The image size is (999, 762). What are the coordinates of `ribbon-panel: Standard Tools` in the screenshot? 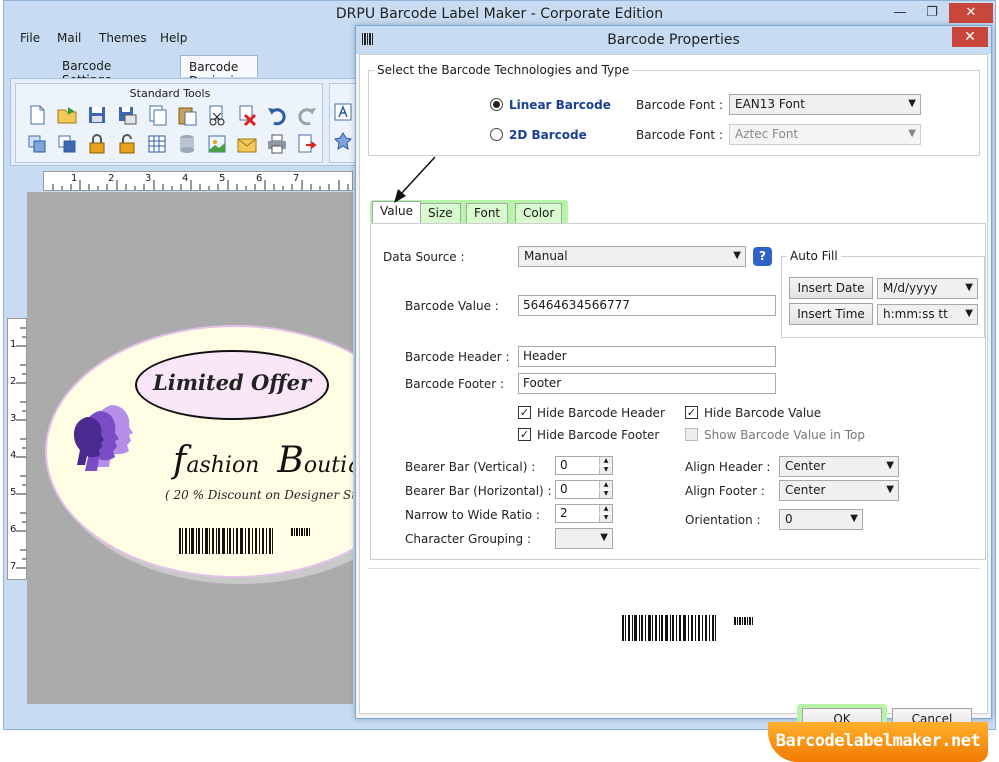 It's located at (185, 122).